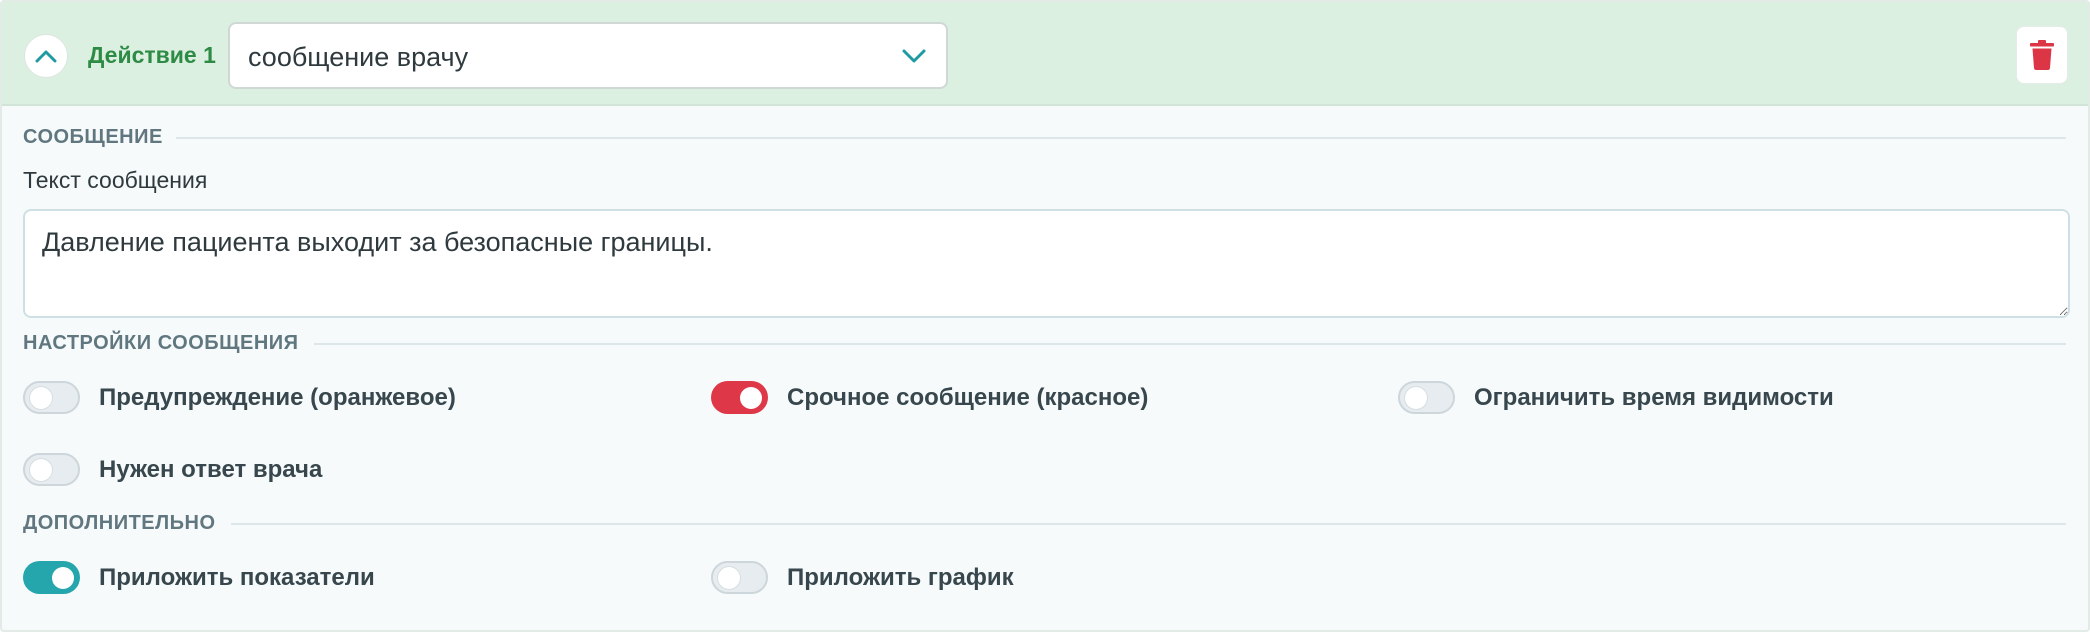  I want to click on action-type-select: сообщение врачу, so click(588, 55).